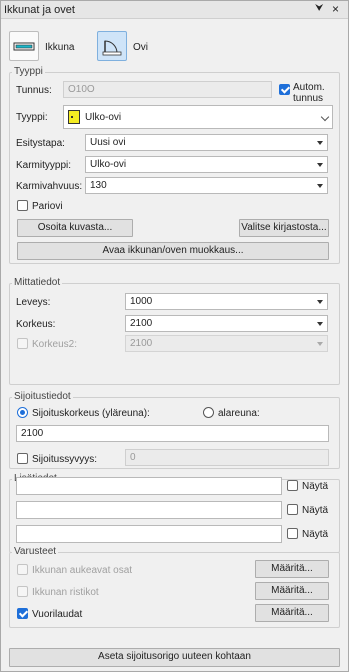 This screenshot has height=672, width=349. I want to click on id-field: O10O, so click(167, 89).